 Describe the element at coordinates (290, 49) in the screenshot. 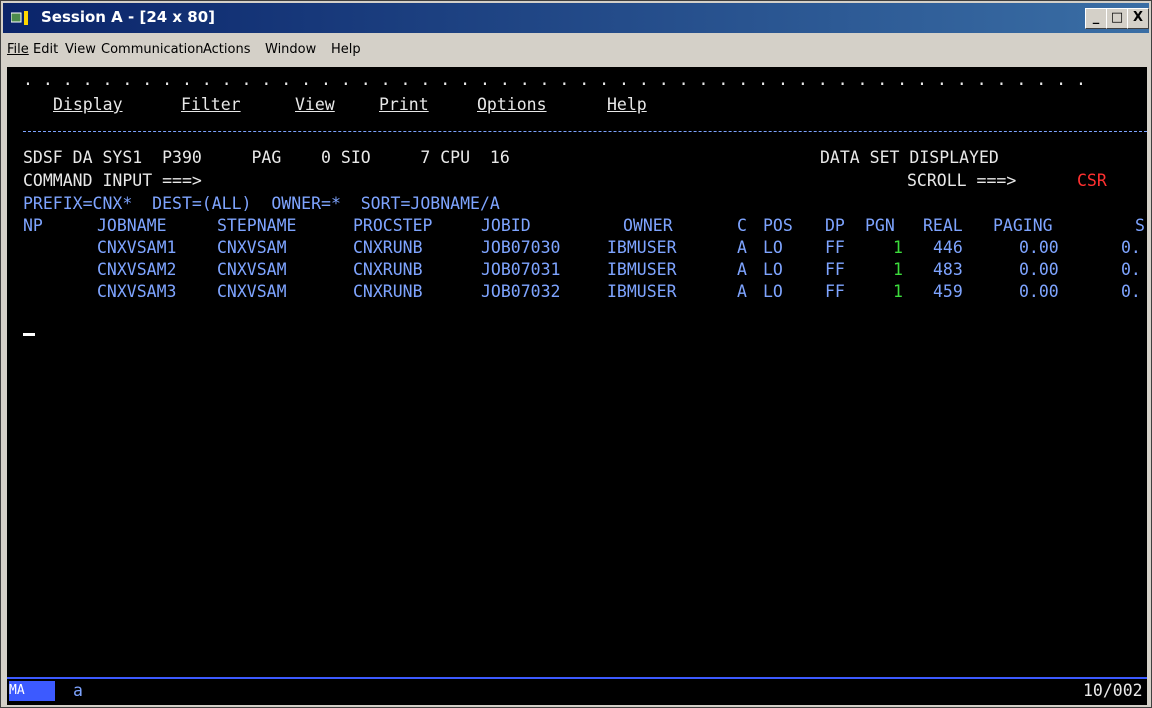

I see `menu-window: Window` at that location.